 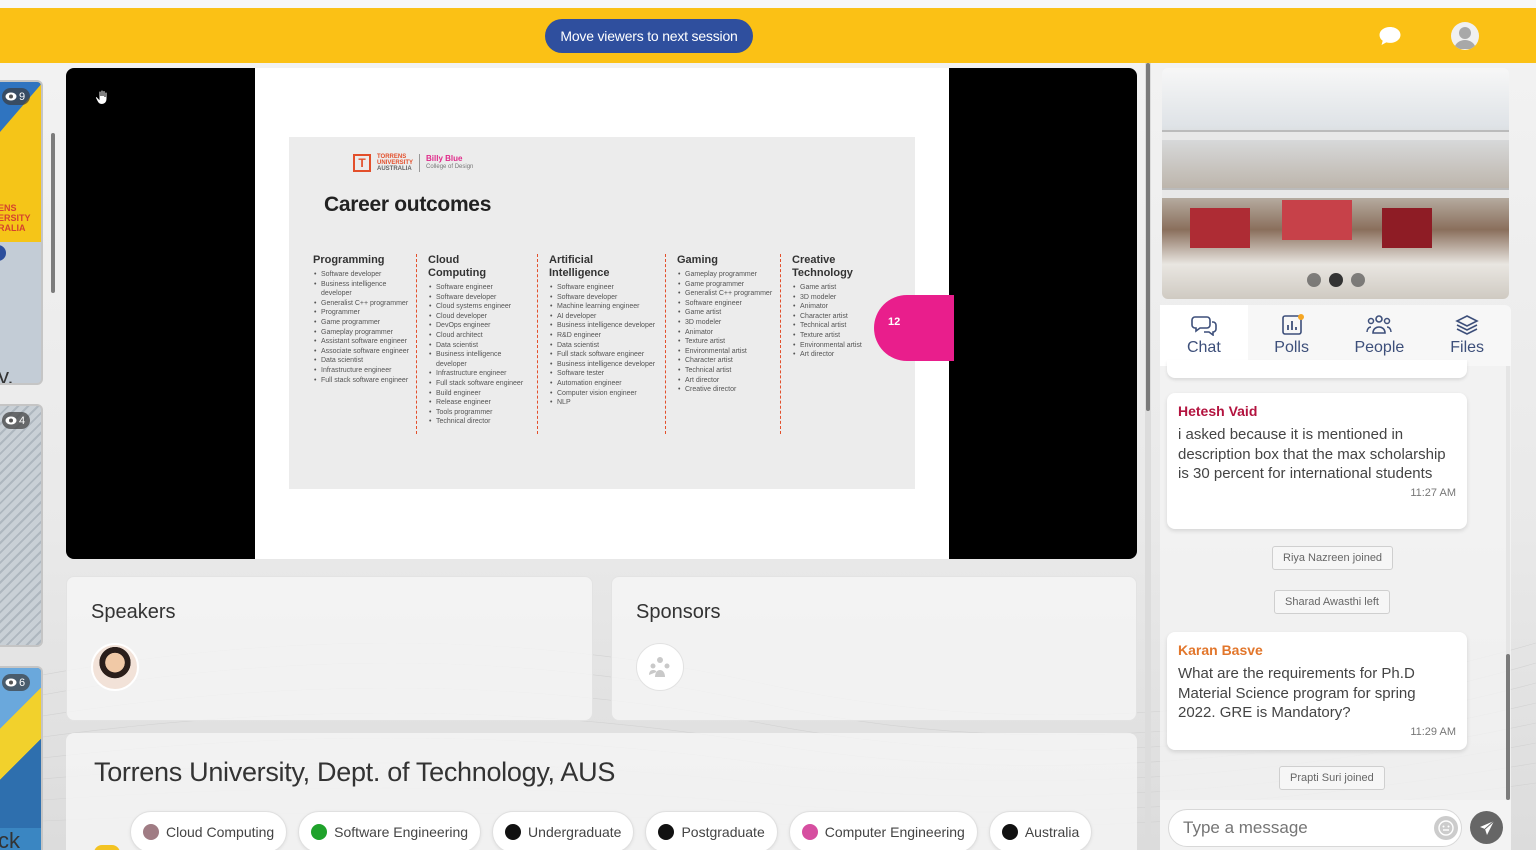 What do you see at coordinates (1380, 335) in the screenshot?
I see `tab-people: People` at bounding box center [1380, 335].